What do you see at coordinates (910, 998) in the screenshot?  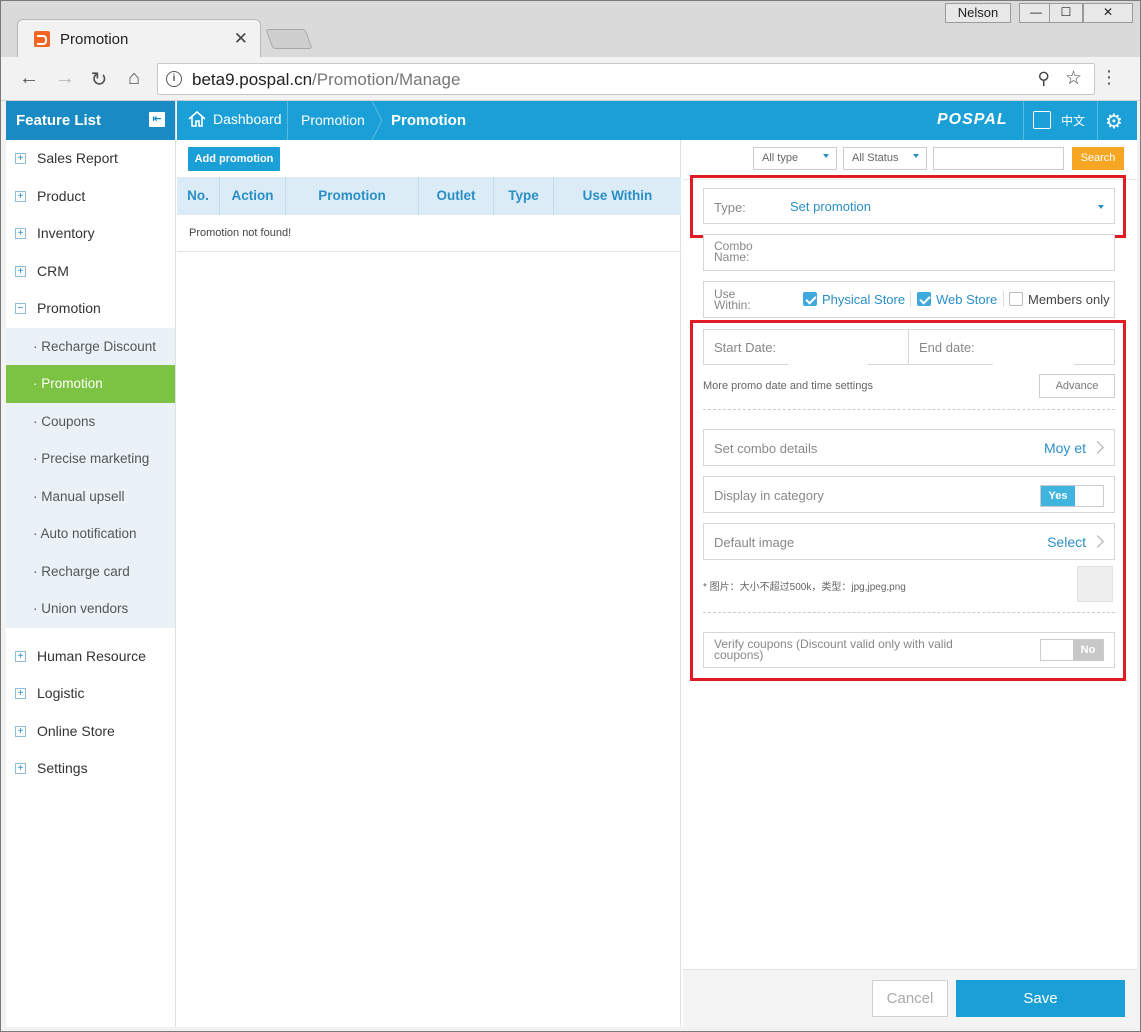 I see `cancel-button: Cancel` at bounding box center [910, 998].